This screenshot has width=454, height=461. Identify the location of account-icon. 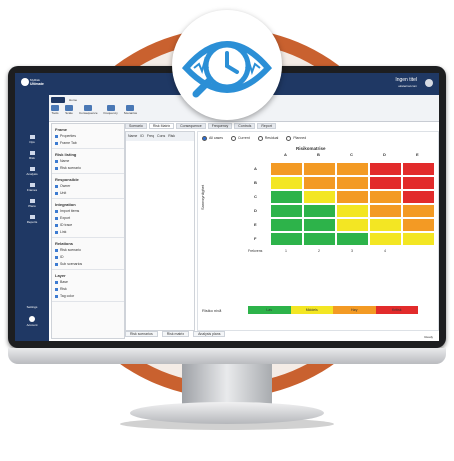
(32, 319).